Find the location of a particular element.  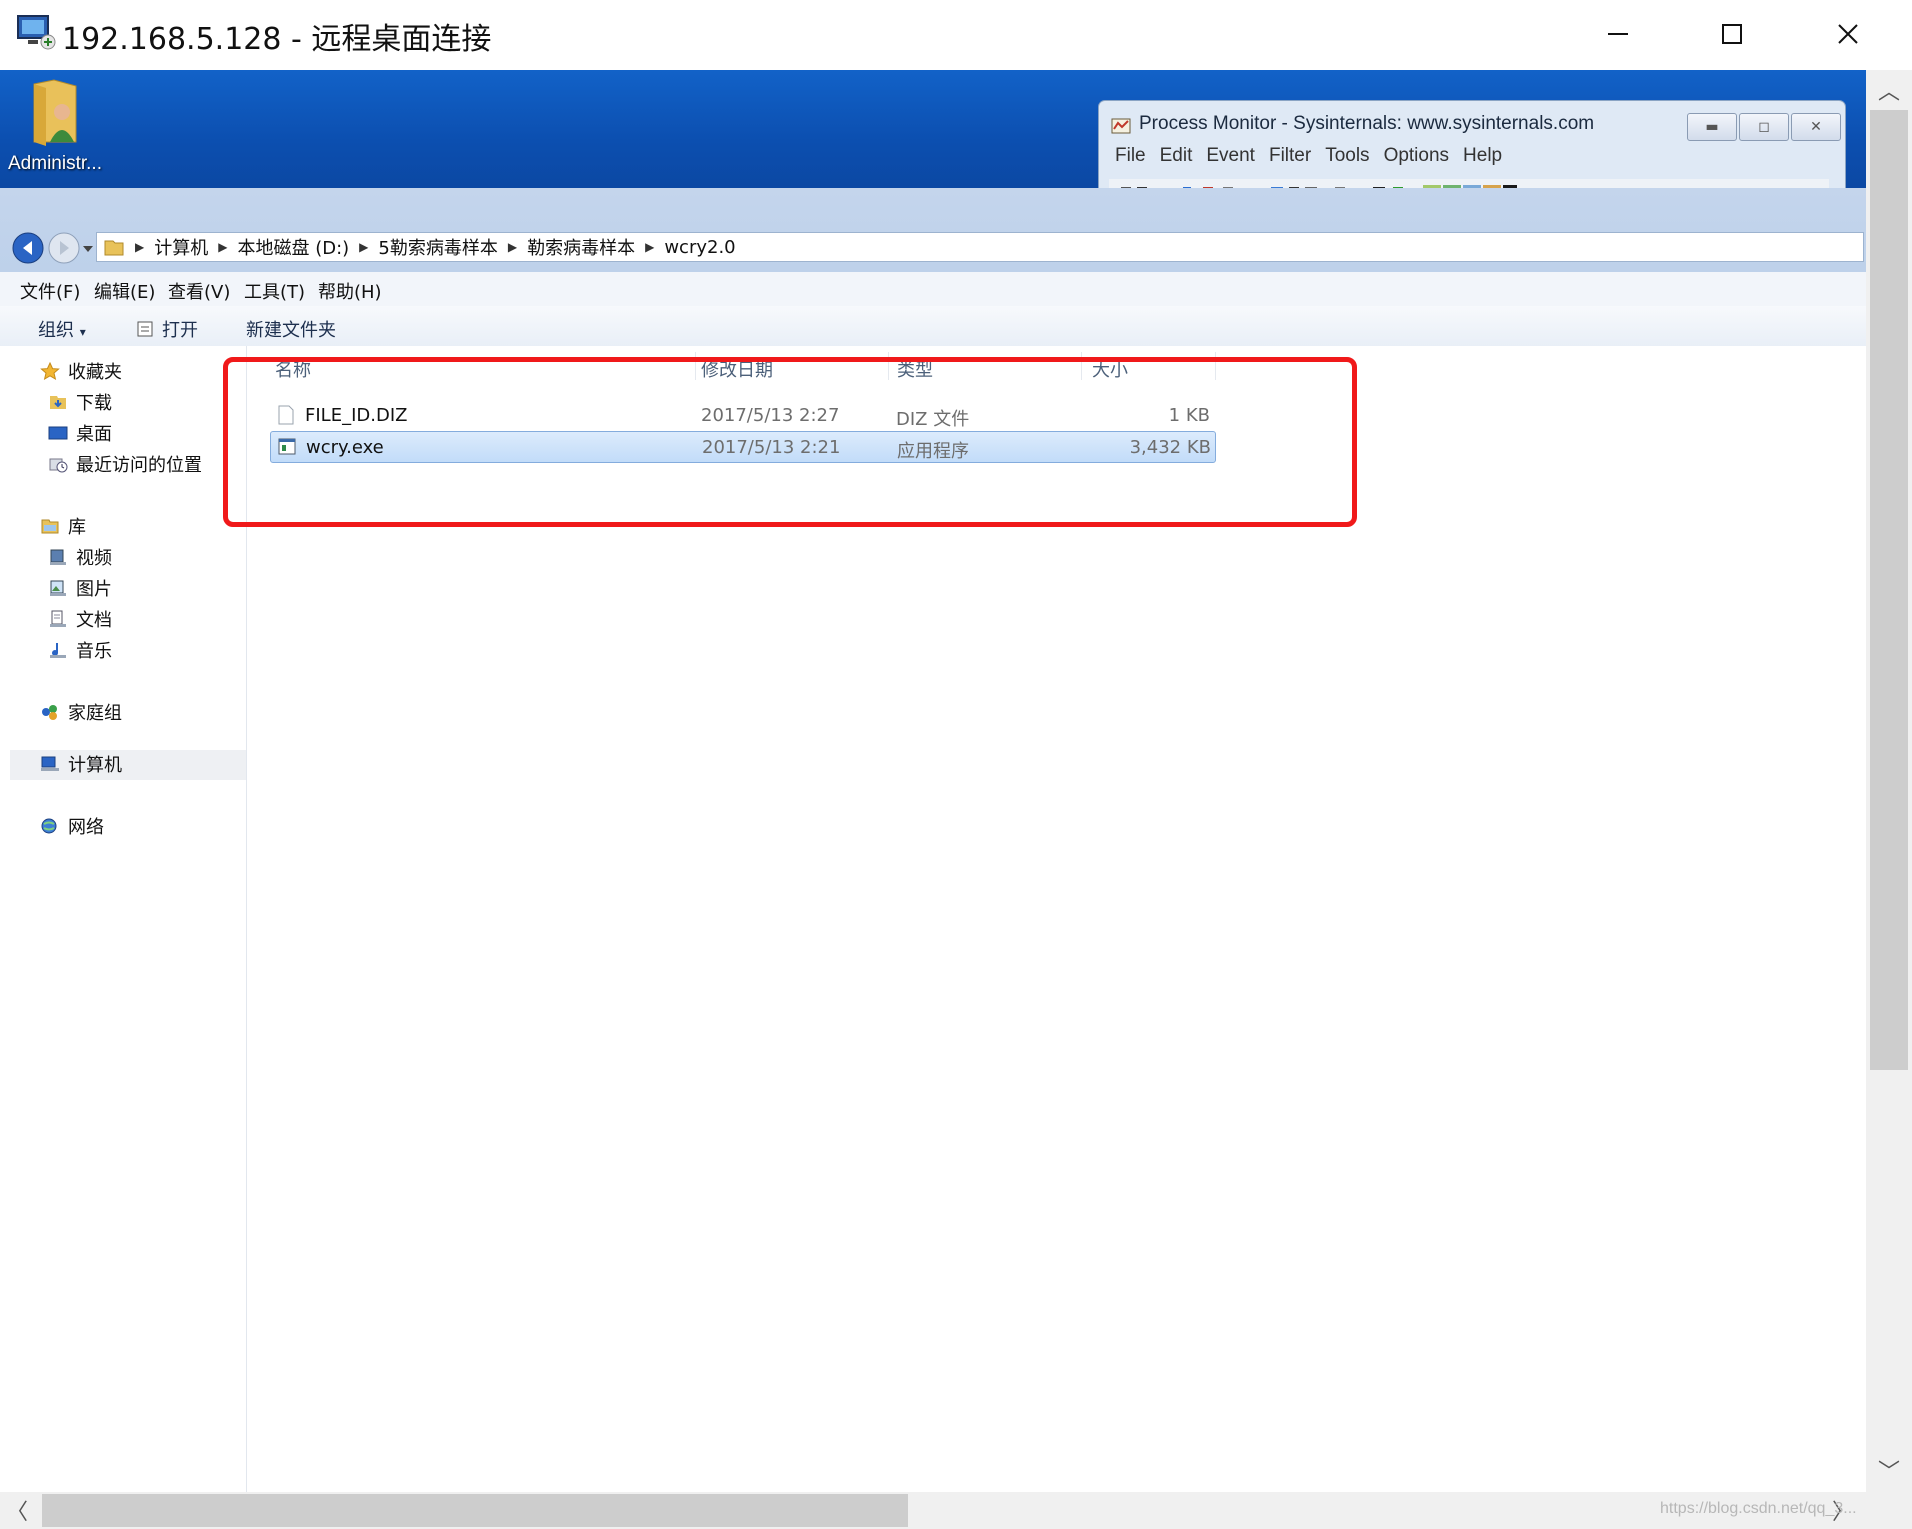

minimize-button is located at coordinates (1618, 34).